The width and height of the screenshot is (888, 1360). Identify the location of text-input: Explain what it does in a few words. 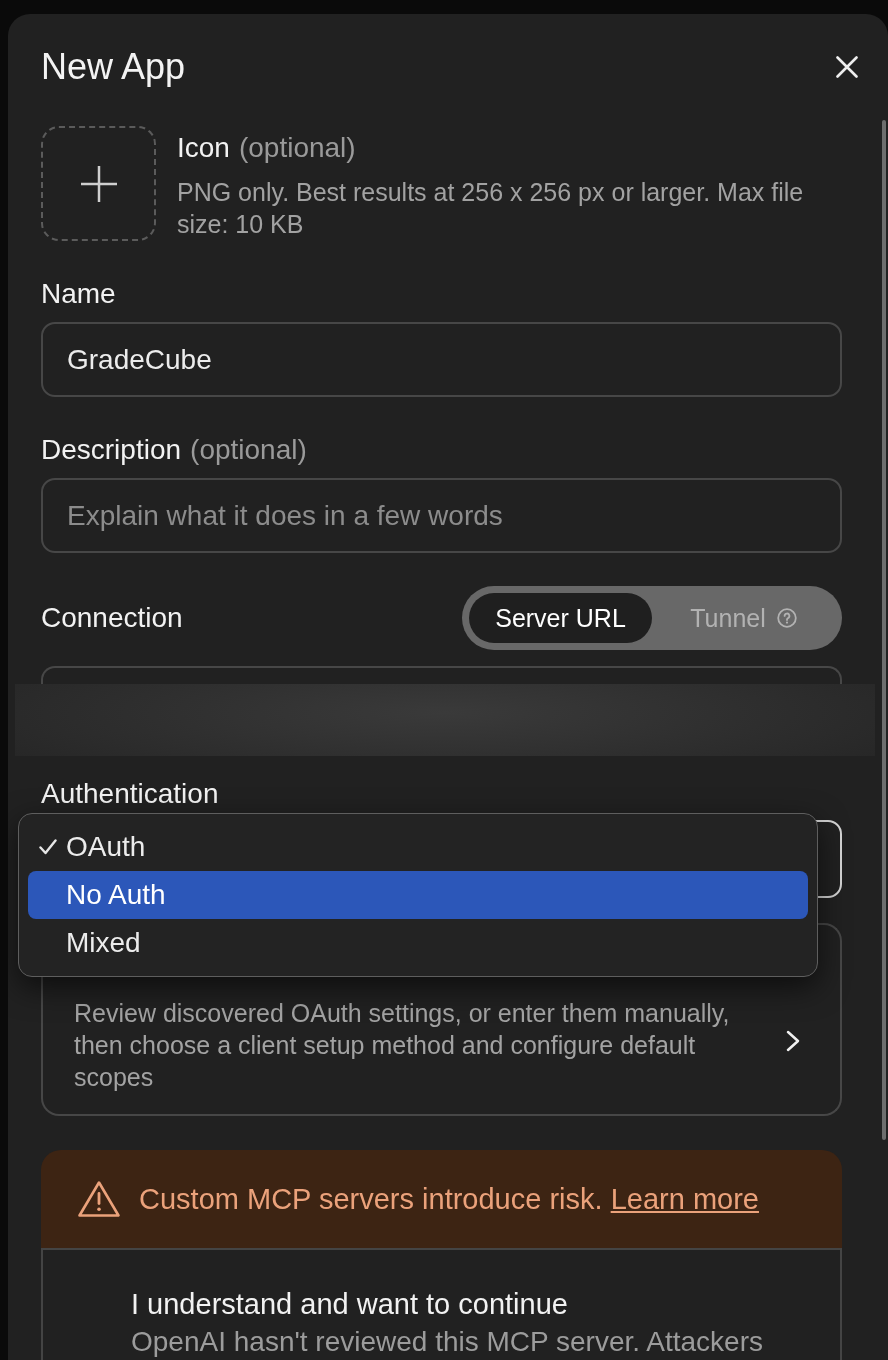
(441, 515).